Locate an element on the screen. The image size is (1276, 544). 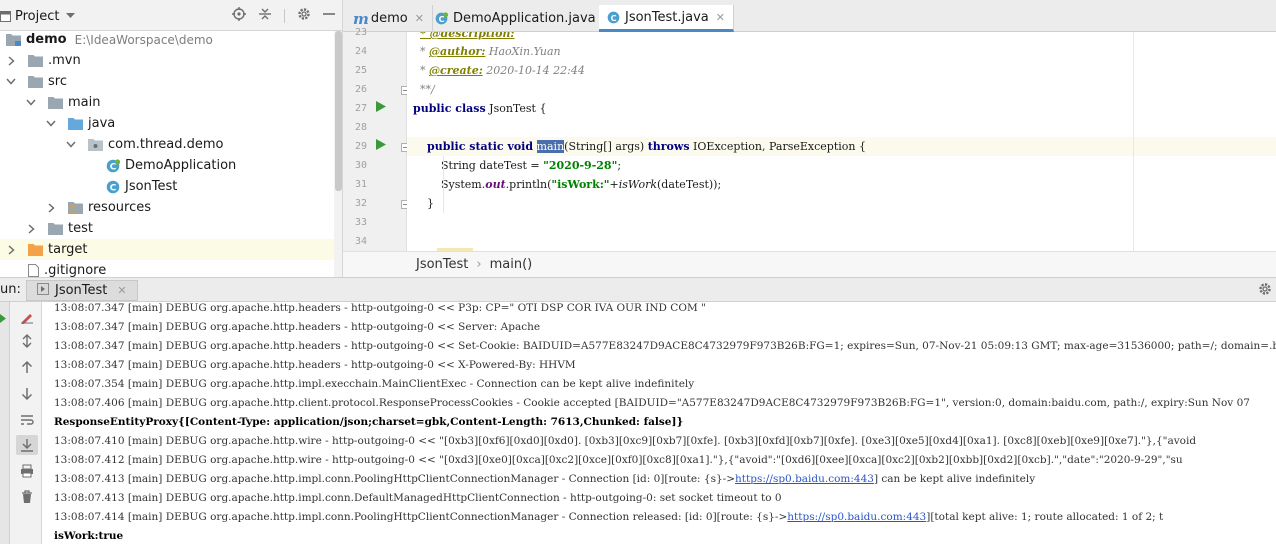
tree-item-demoapplication: C DemoApplication is located at coordinates (167, 165).